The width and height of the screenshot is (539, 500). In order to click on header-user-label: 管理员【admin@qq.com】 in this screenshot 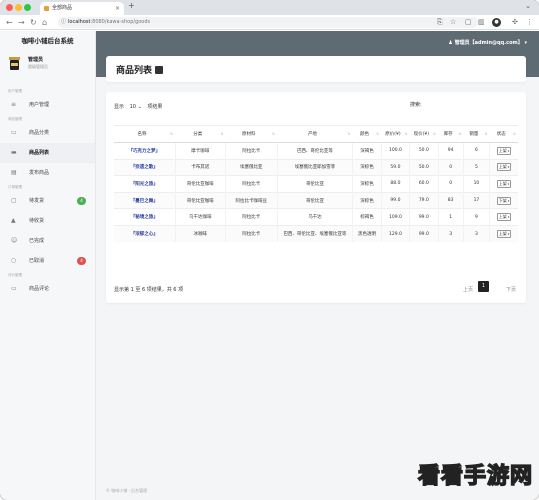, I will do `click(488, 43)`.